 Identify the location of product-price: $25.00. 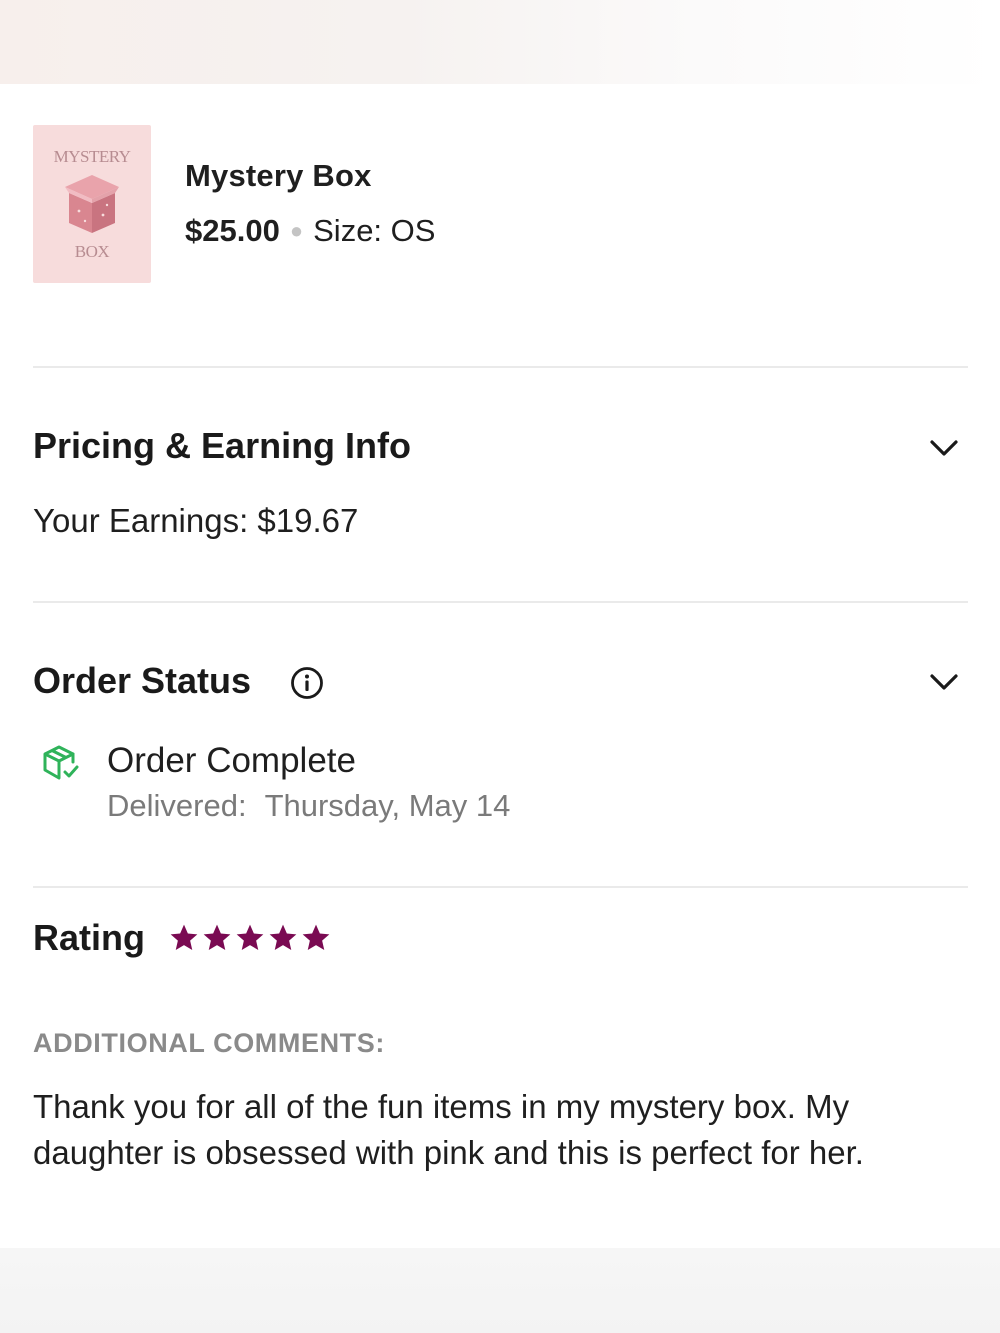
(232, 230).